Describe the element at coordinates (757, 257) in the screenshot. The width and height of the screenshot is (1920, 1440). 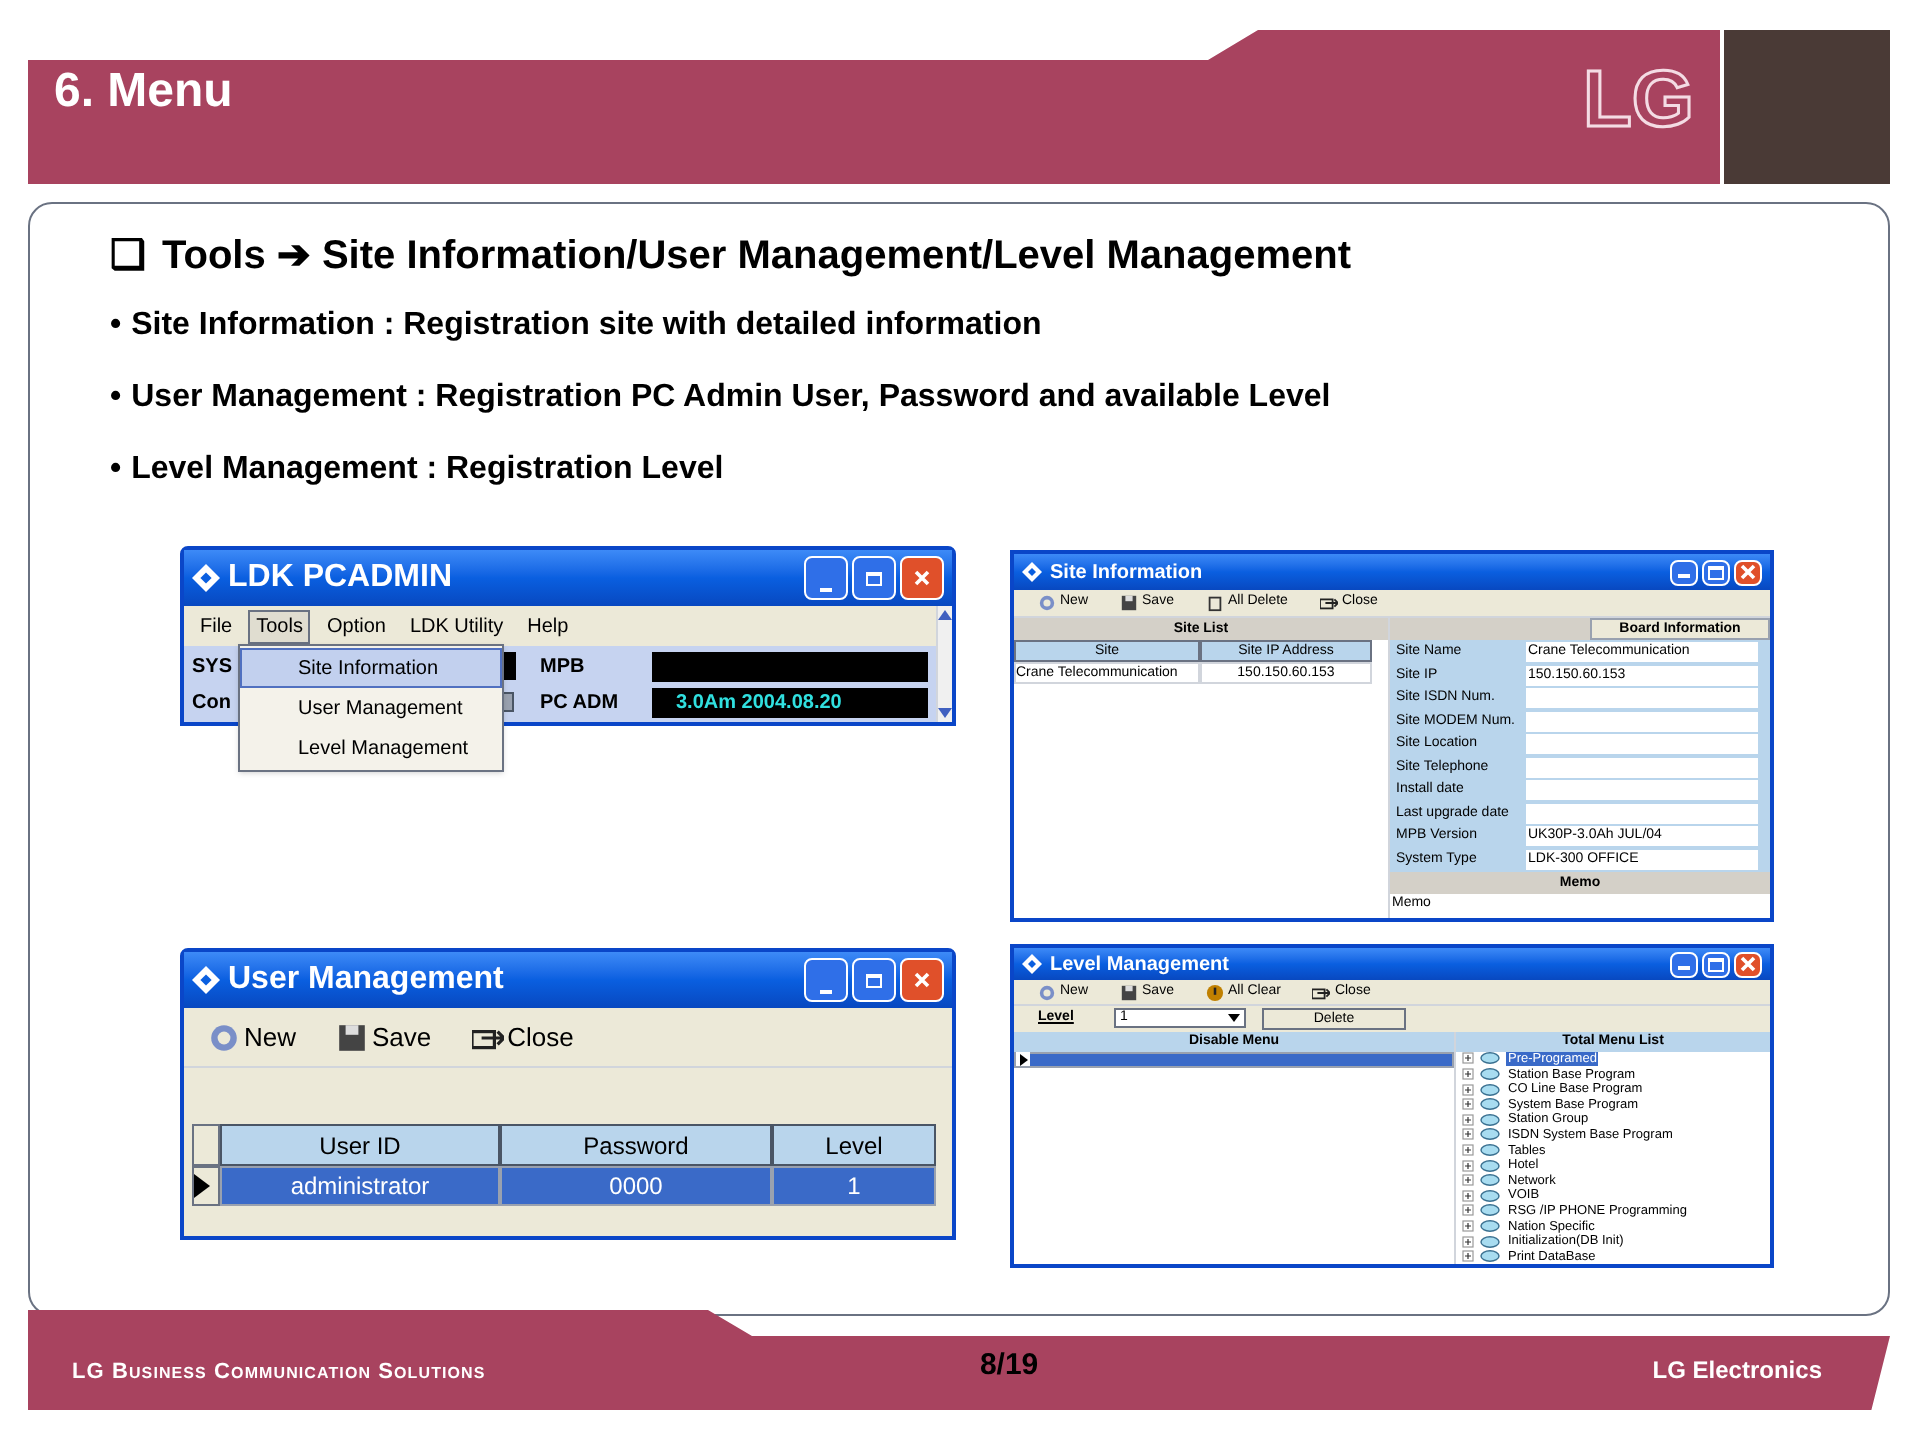
I see `section-heading: Tools ➔ Site Information/User Management/Level Management` at that location.